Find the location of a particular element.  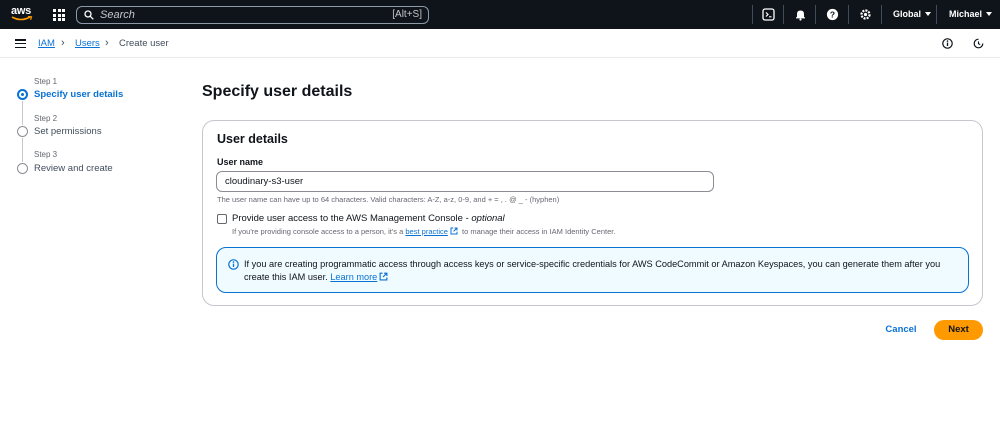

step-3-title: Review and create is located at coordinates (73, 168).